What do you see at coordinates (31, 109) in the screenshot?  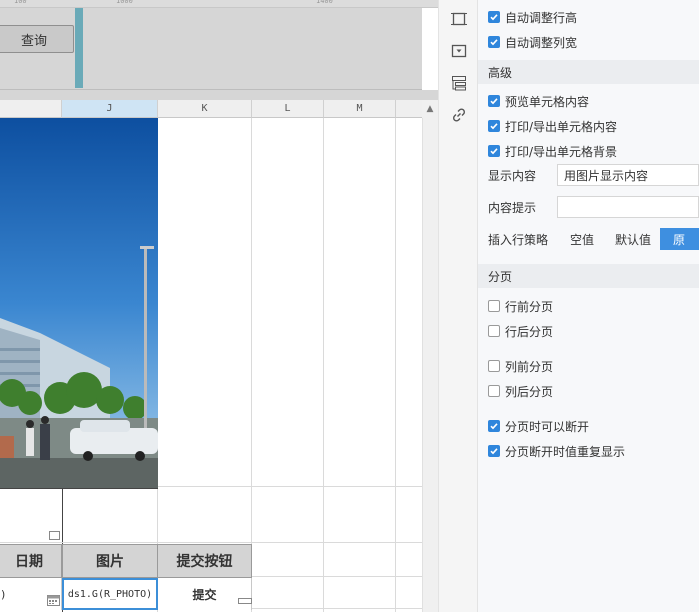 I see `column-header-i` at bounding box center [31, 109].